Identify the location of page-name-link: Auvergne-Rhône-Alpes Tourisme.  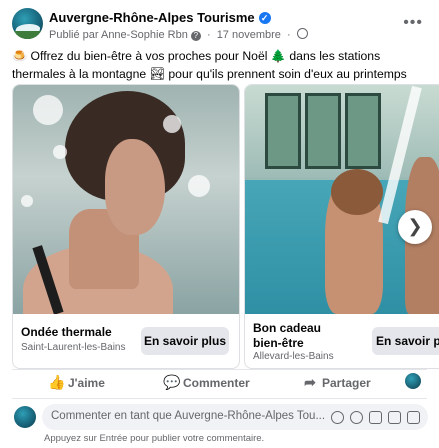
(152, 17).